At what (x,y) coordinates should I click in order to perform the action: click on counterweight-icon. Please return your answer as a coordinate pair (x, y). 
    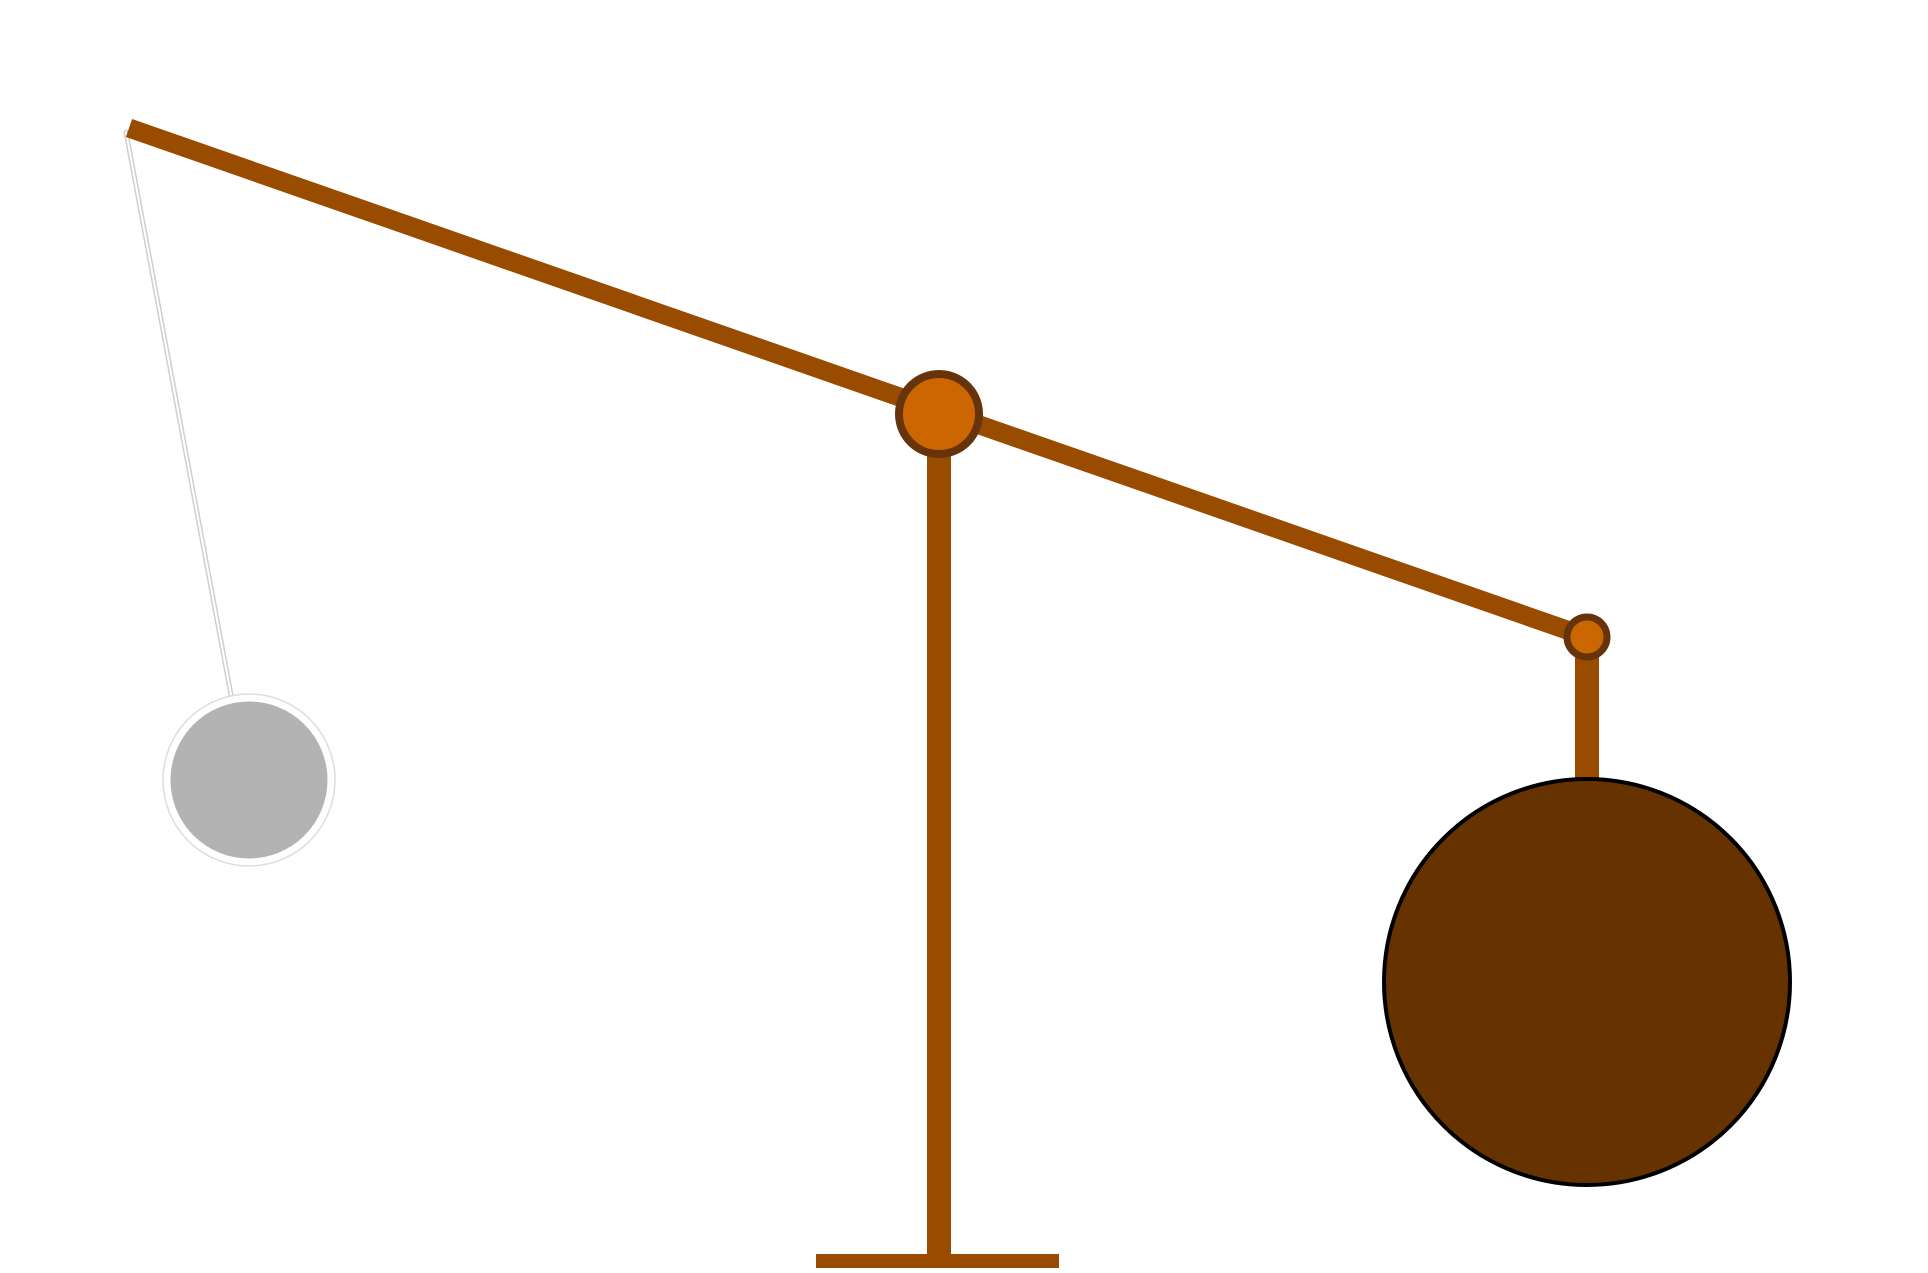
    Looking at the image, I should click on (1587, 982).